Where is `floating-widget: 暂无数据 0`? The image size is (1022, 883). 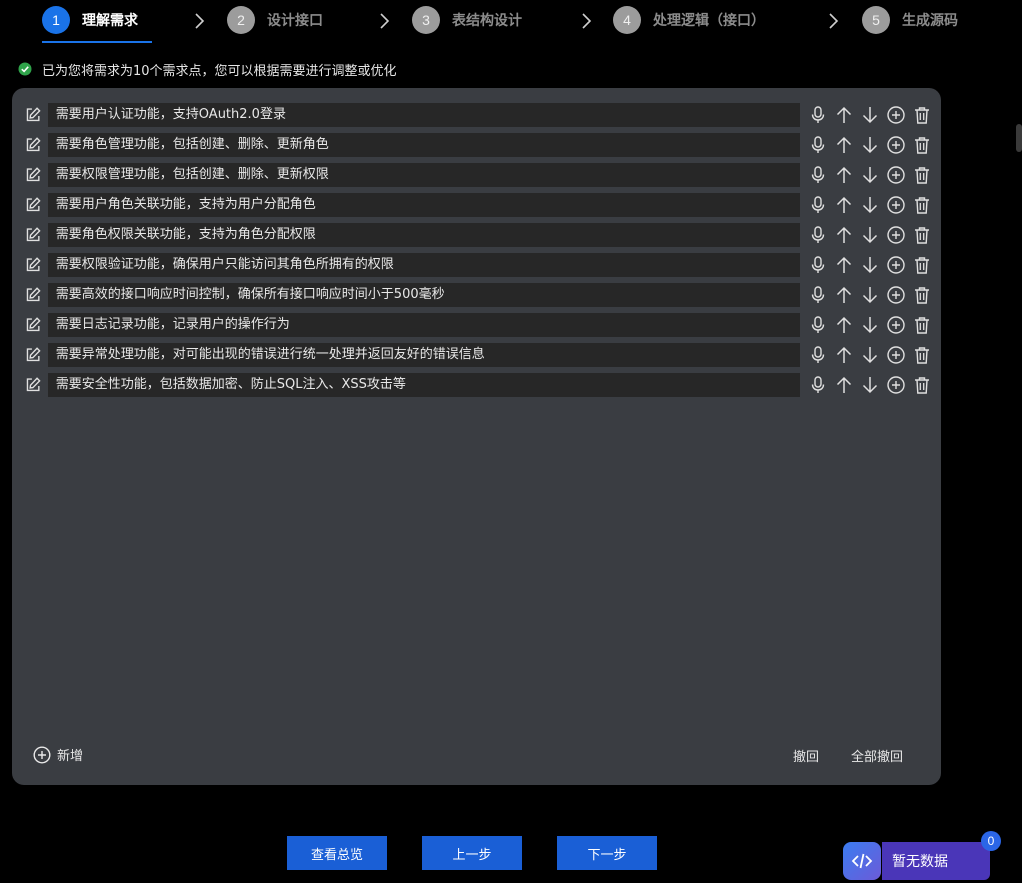 floating-widget: 暂无数据 0 is located at coordinates (922, 855).